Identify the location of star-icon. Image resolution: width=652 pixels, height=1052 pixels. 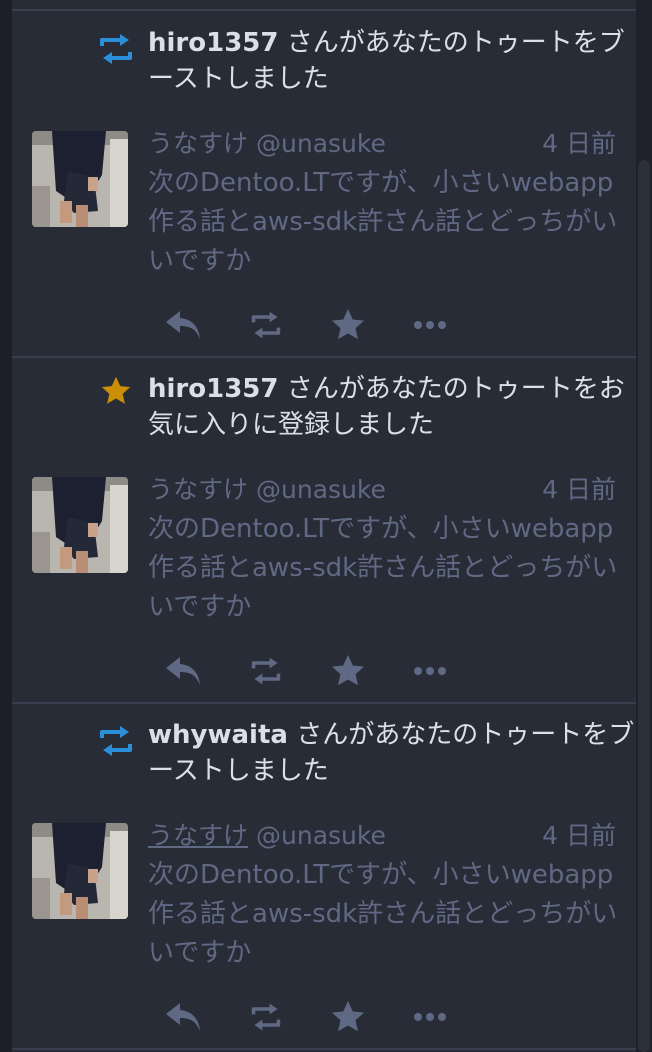
(116, 390).